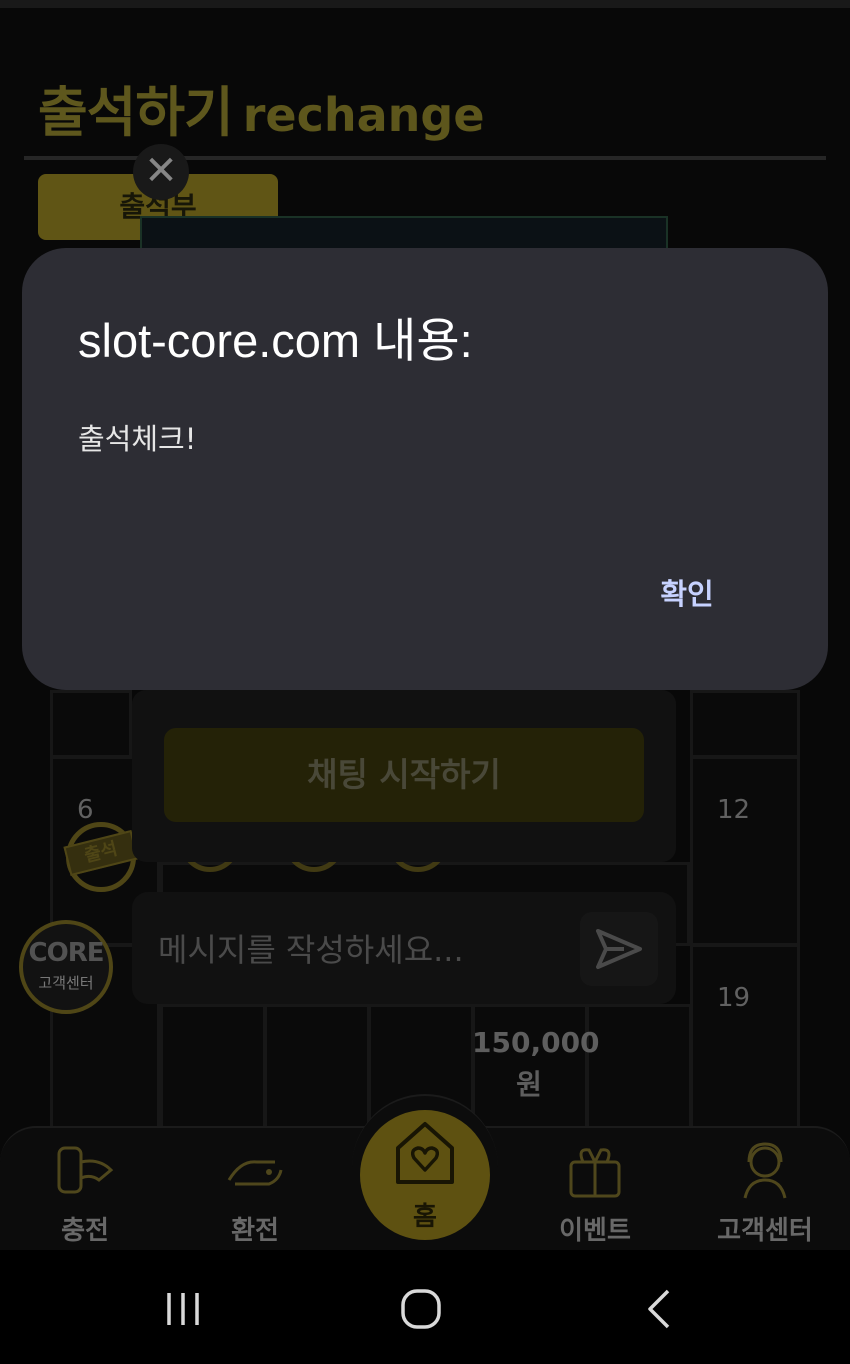  I want to click on recent-apps-button, so click(183, 1309).